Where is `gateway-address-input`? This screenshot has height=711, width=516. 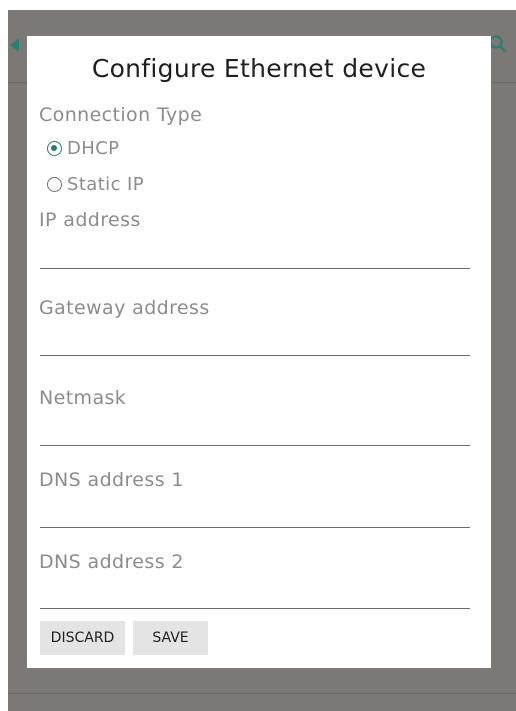 gateway-address-input is located at coordinates (255, 342).